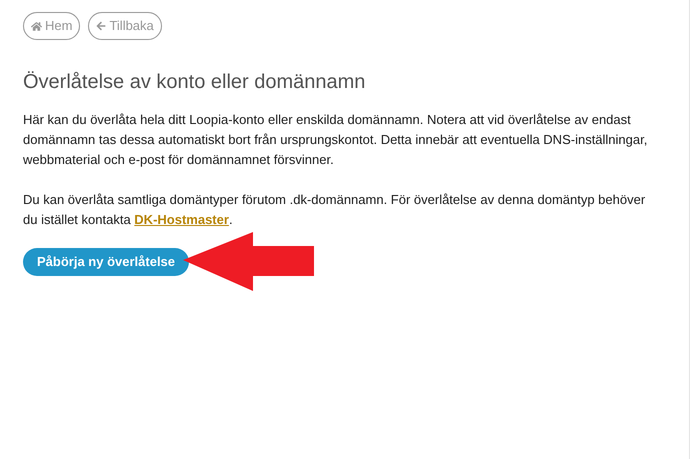  I want to click on start-transfer-button: Påbörja ny överlåtelse, so click(106, 262).